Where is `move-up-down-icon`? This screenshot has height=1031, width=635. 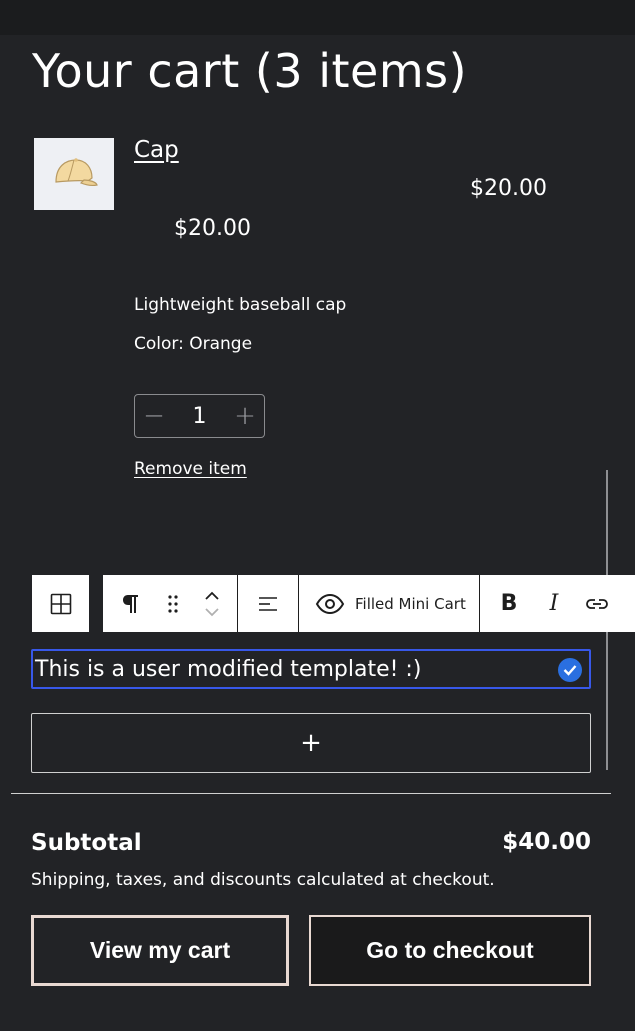
move-up-down-icon is located at coordinates (212, 603).